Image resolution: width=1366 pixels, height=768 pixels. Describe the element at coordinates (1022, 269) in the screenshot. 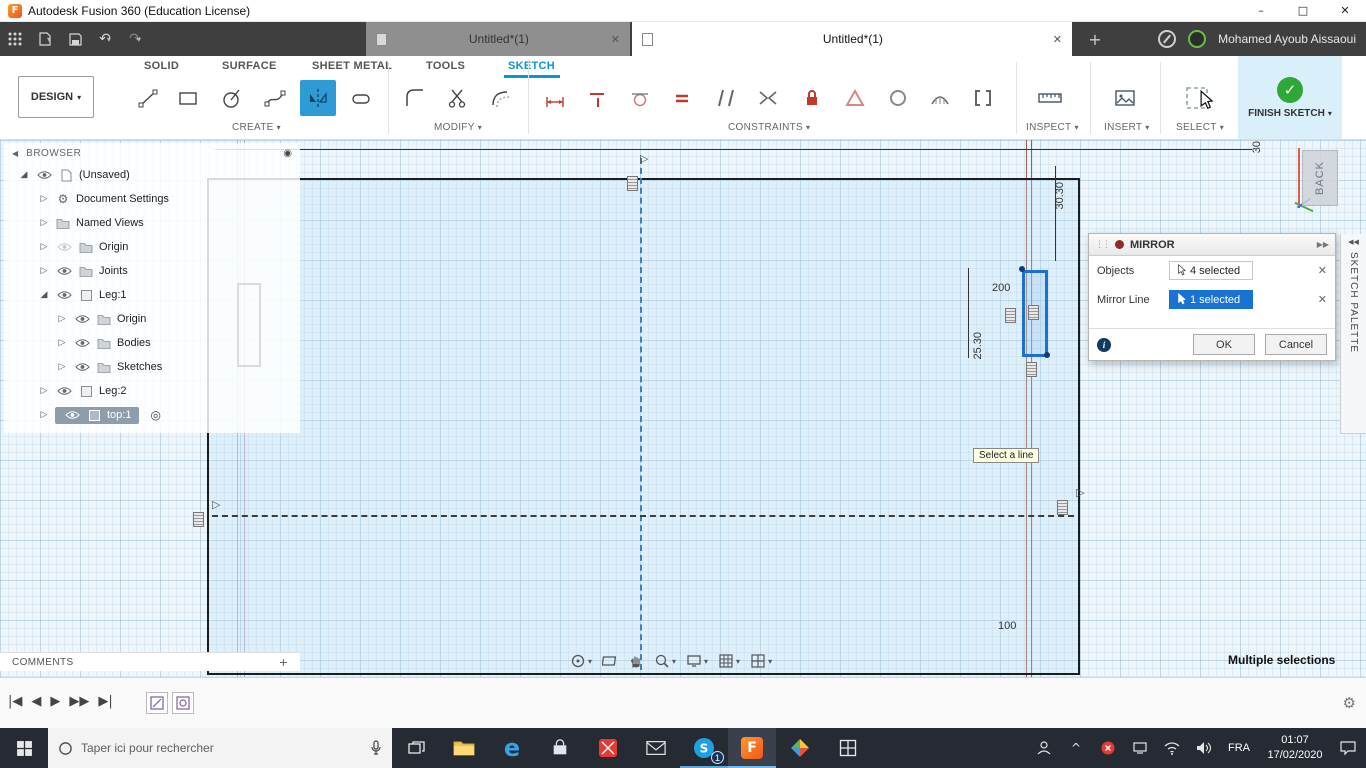

I see `sketch-point` at that location.